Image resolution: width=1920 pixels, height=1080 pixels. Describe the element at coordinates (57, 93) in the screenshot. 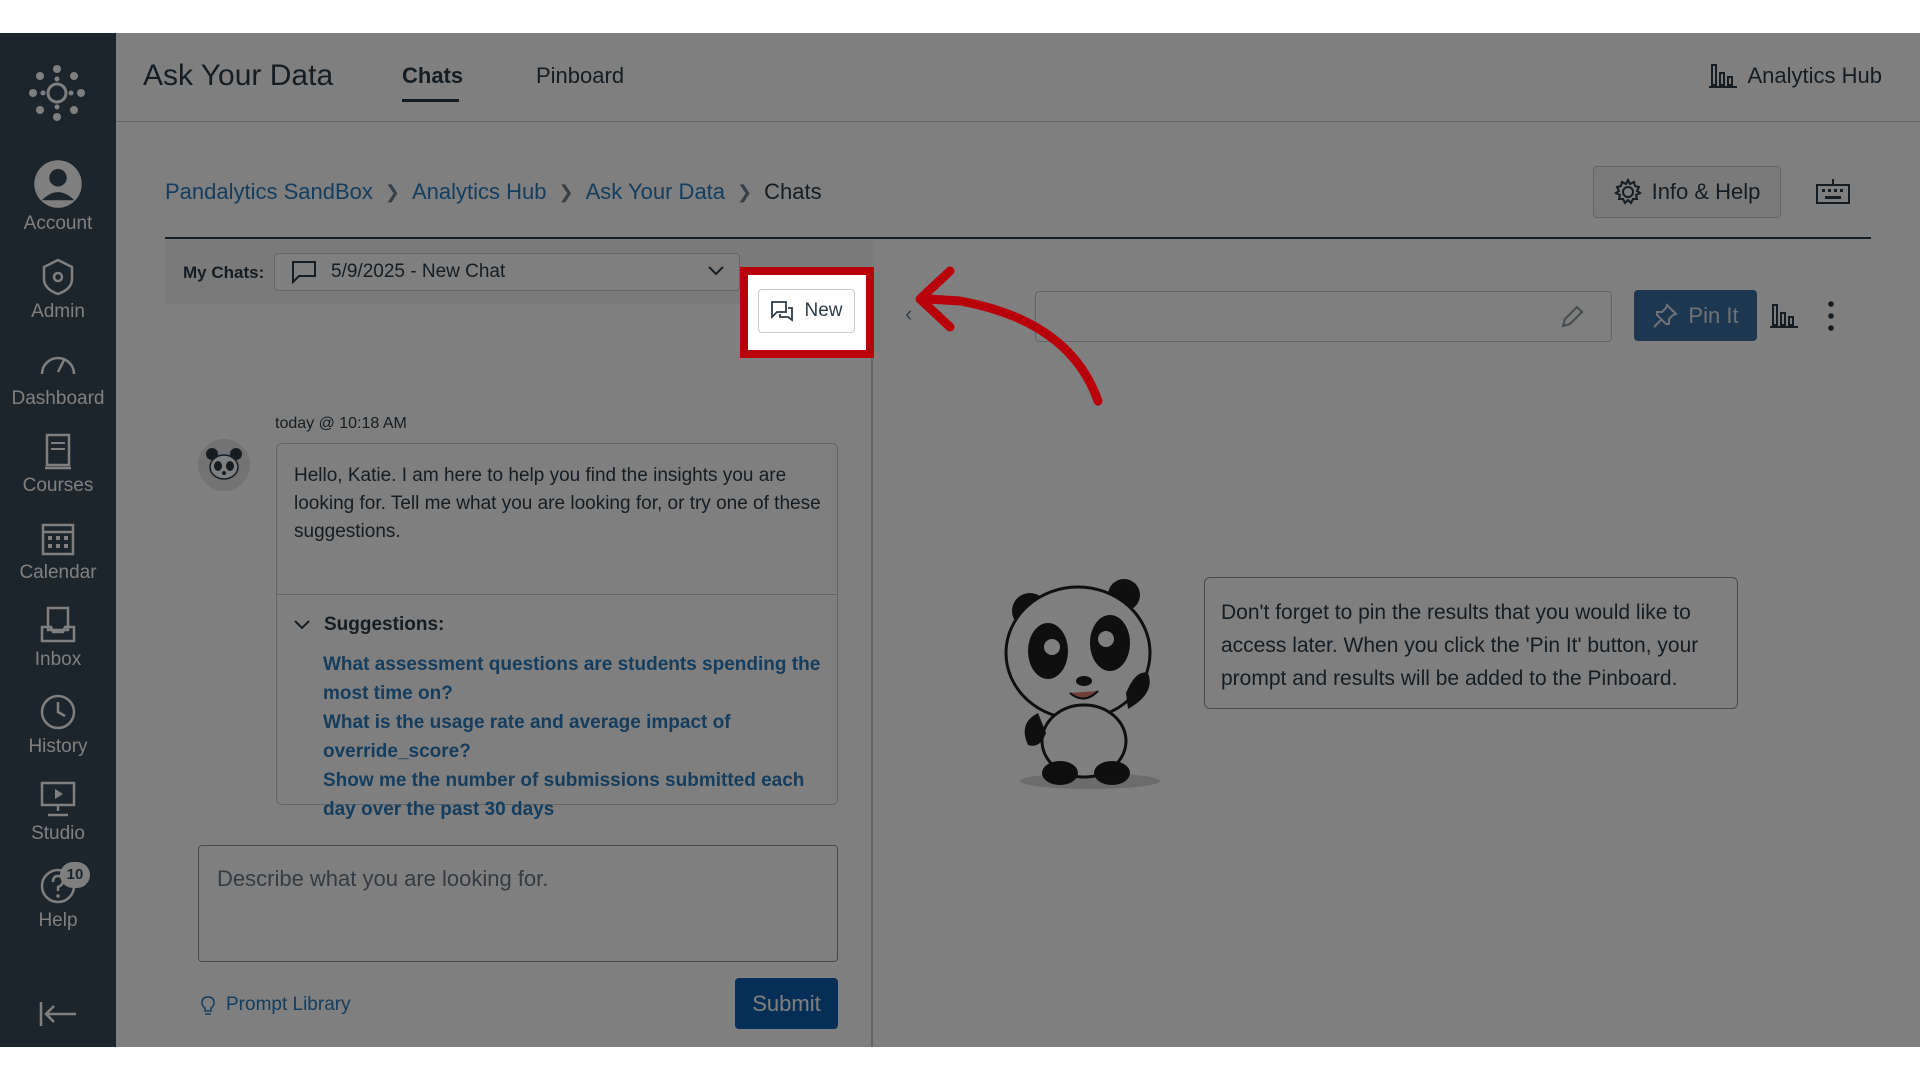

I see `canvas-logo-icon` at that location.